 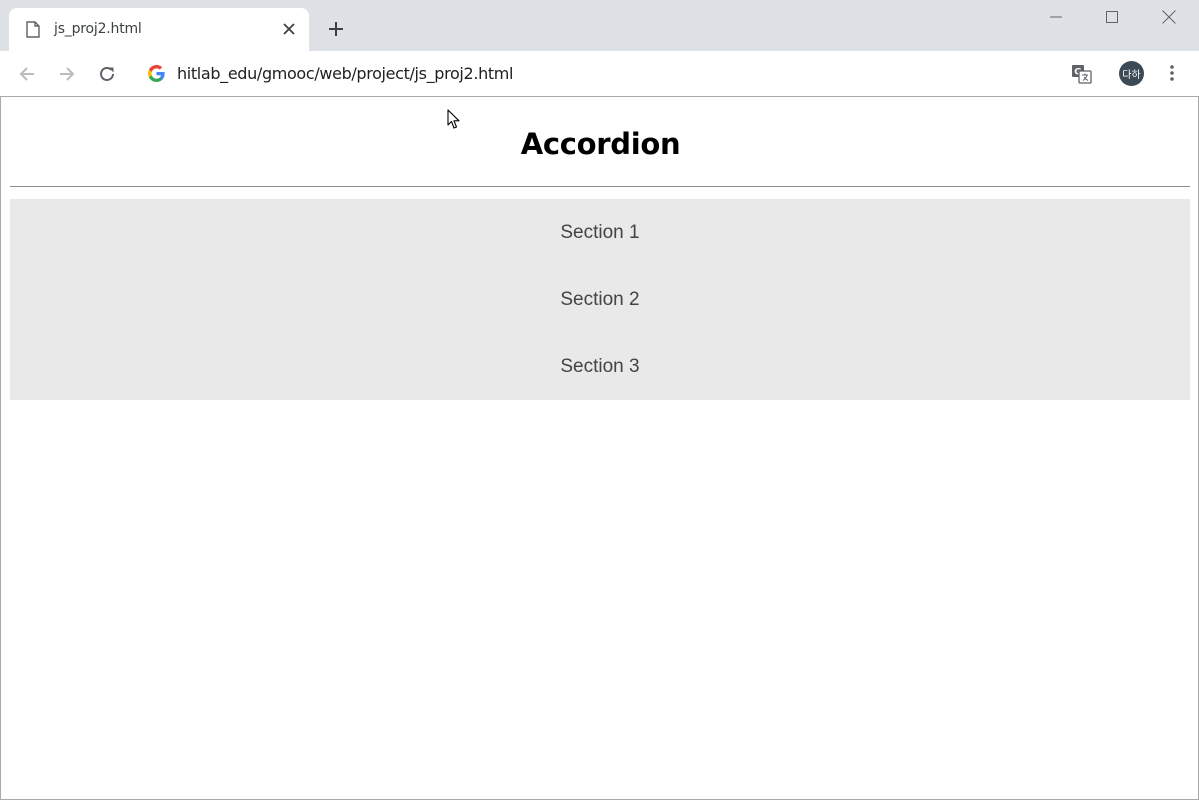 I want to click on new-tab-button, so click(x=336, y=29).